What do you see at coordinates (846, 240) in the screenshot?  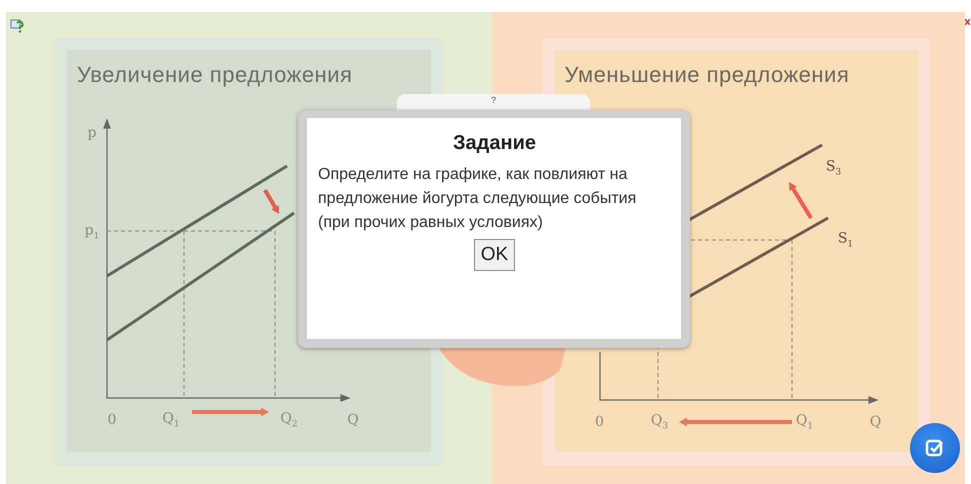 I see `axis-label: S$_{1}$` at bounding box center [846, 240].